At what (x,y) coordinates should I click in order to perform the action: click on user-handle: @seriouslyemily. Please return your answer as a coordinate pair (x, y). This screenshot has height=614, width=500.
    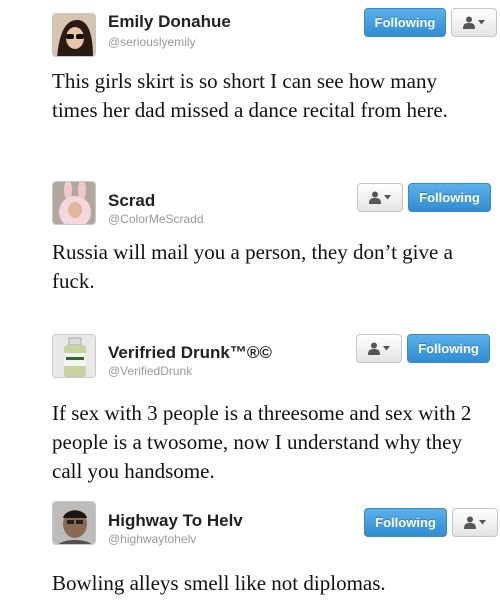
    Looking at the image, I should click on (152, 42).